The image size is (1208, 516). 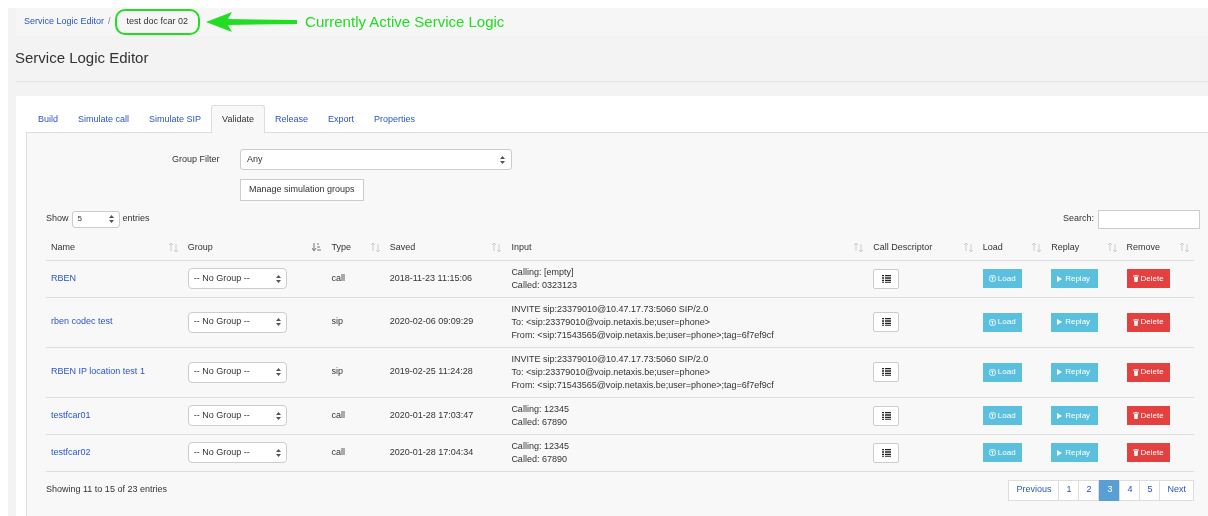 I want to click on name-link: rben codec test, so click(x=82, y=321).